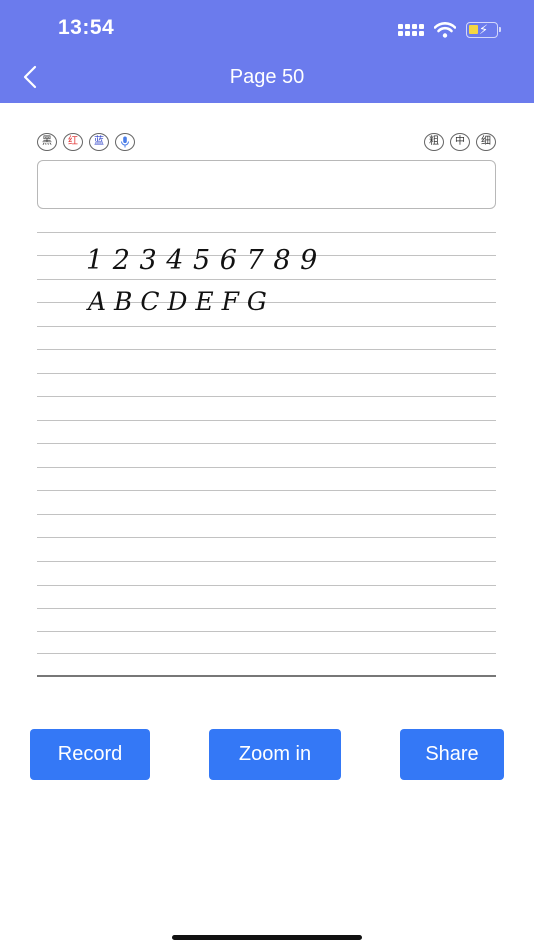 The height and width of the screenshot is (950, 534). I want to click on stroke-thick-button: 粗, so click(434, 142).